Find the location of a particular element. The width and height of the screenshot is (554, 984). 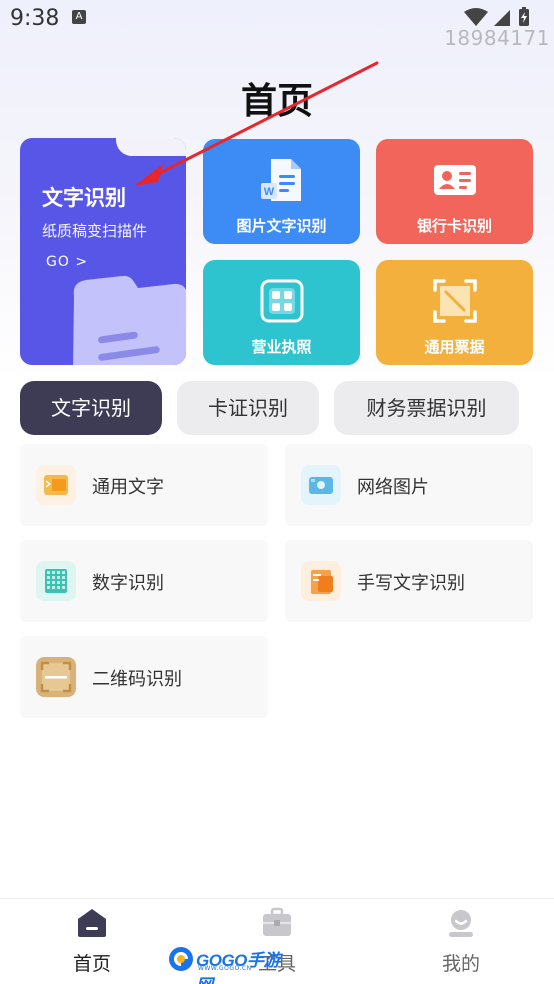

general-receipt-card: 通用票据 is located at coordinates (454, 312).